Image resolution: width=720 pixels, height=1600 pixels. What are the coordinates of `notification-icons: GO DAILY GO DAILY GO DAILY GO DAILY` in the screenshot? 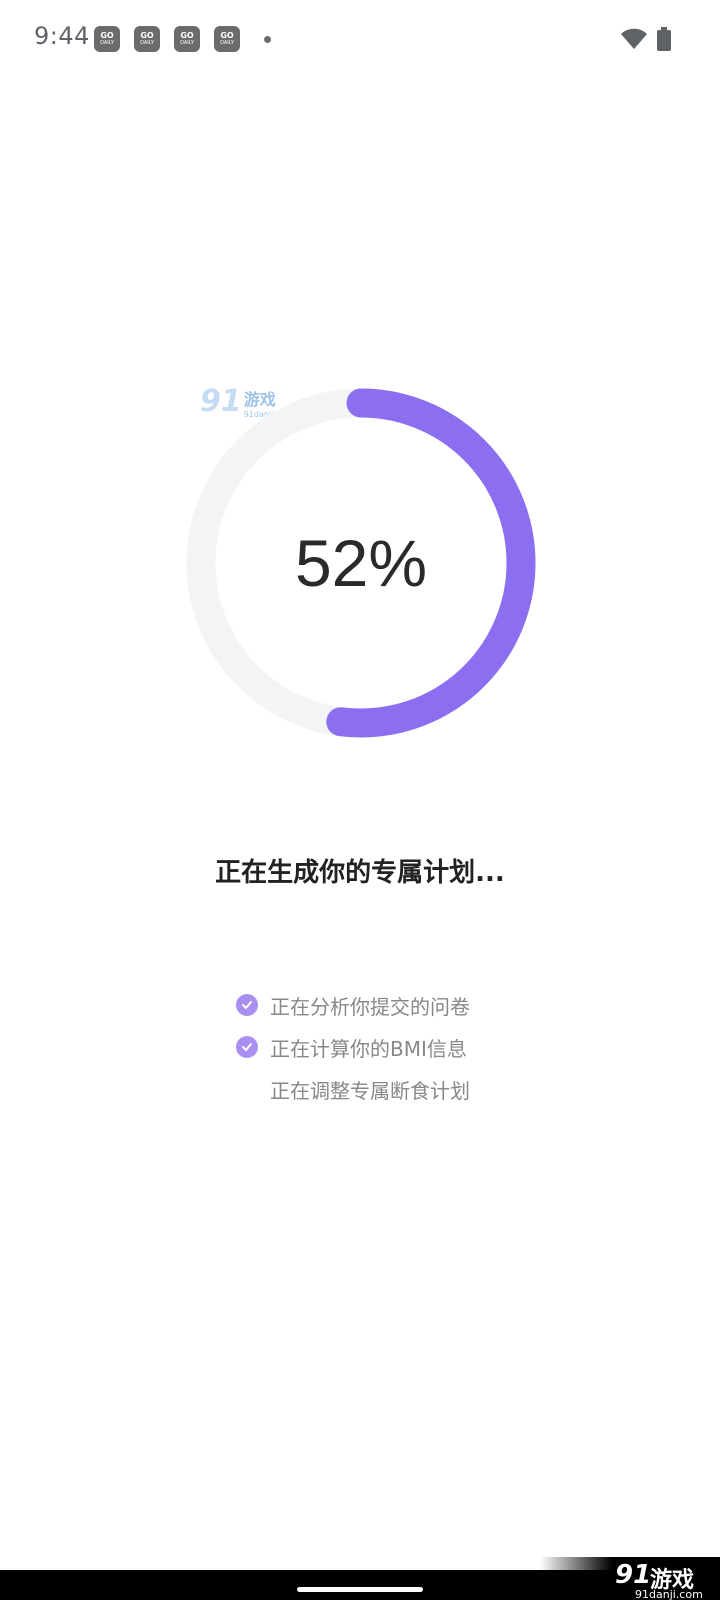 It's located at (182, 39).